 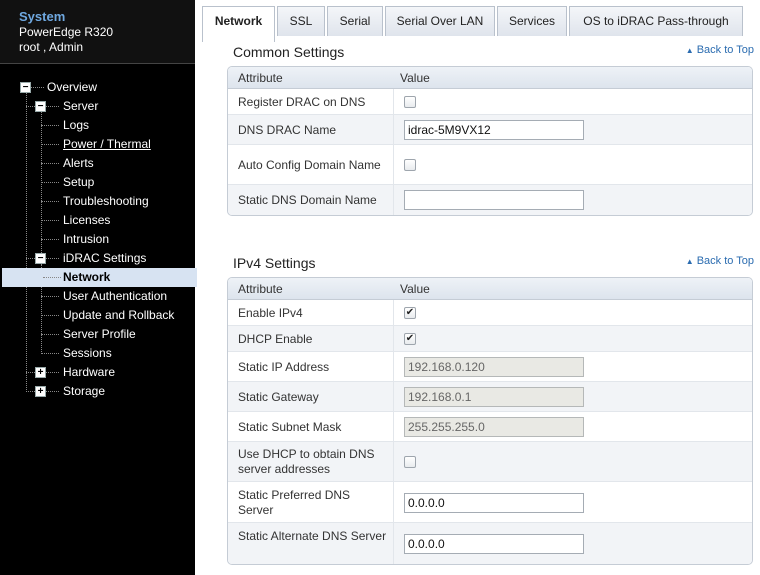 I want to click on table-row: Static Alternate DNS Server, so click(x=490, y=543).